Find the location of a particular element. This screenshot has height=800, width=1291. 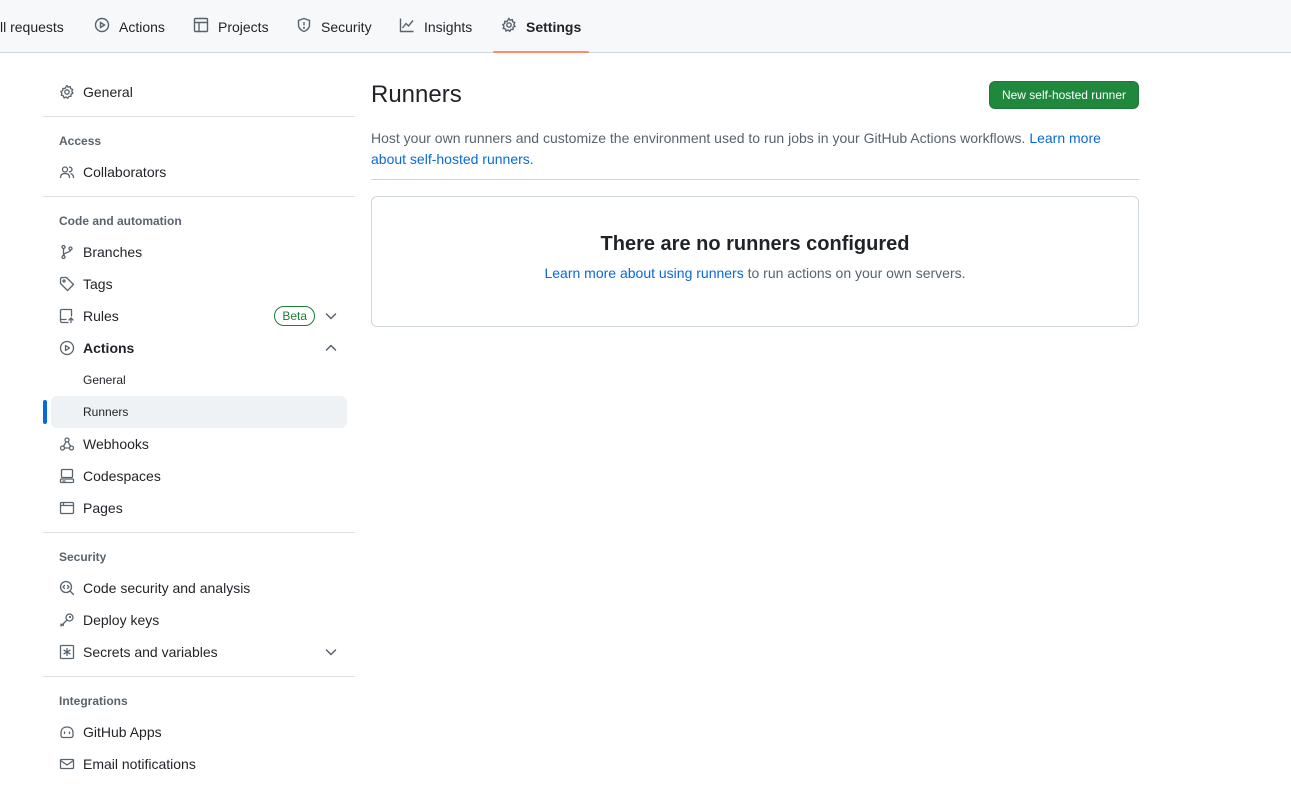

tab-label: Insights is located at coordinates (448, 26).